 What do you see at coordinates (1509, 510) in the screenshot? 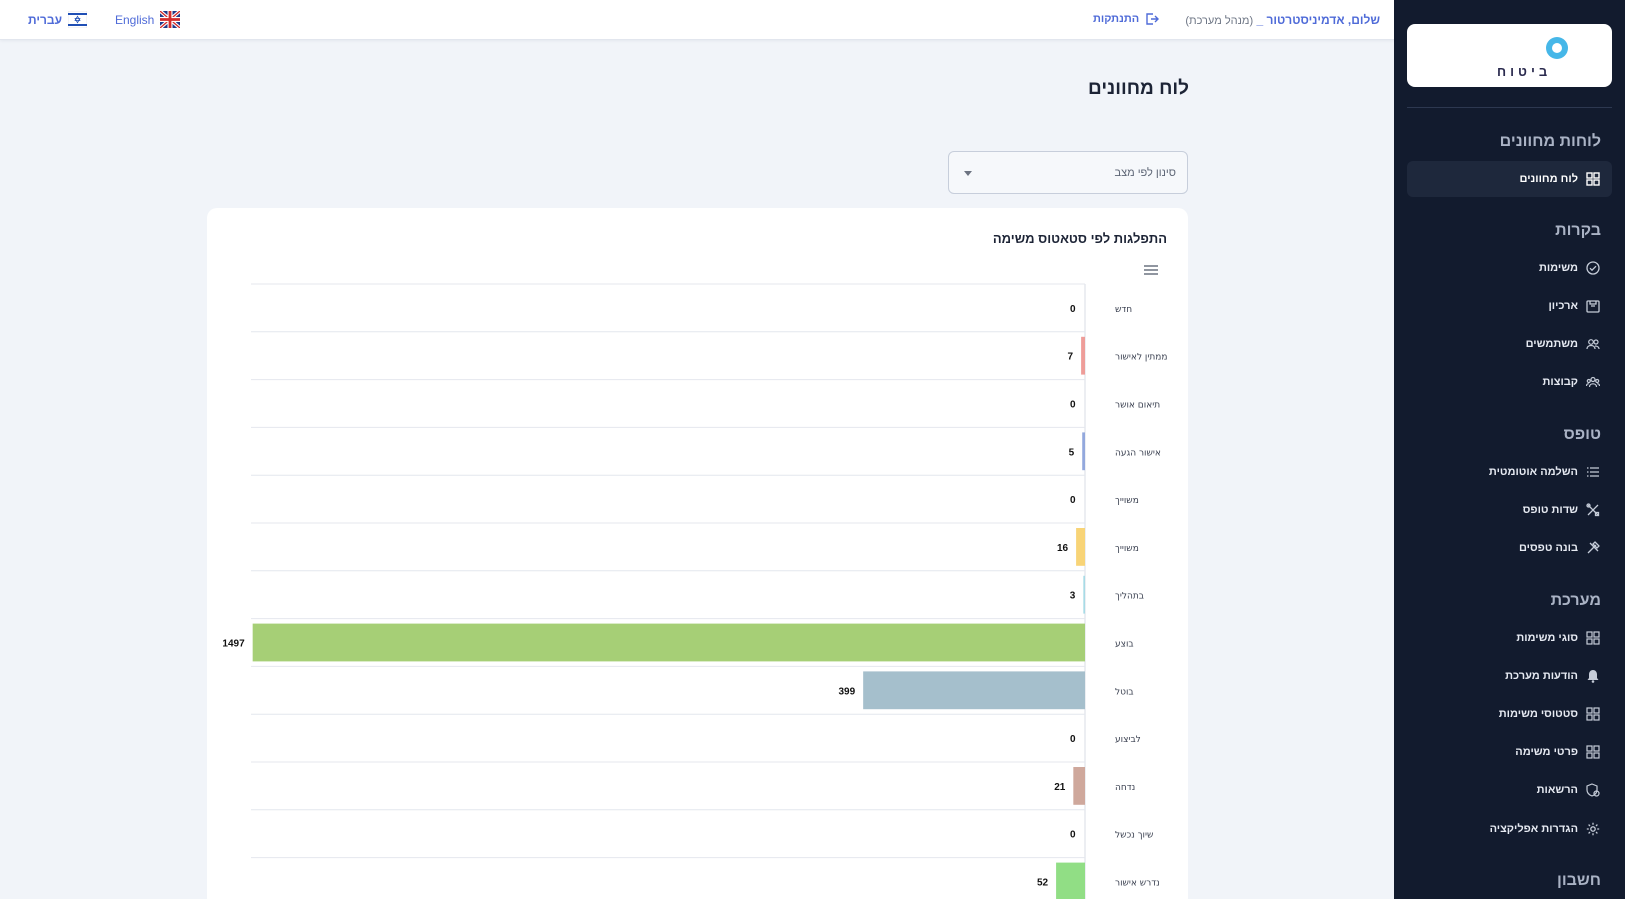
I see `sidebar-item-form-fields: שדות טופס` at bounding box center [1509, 510].